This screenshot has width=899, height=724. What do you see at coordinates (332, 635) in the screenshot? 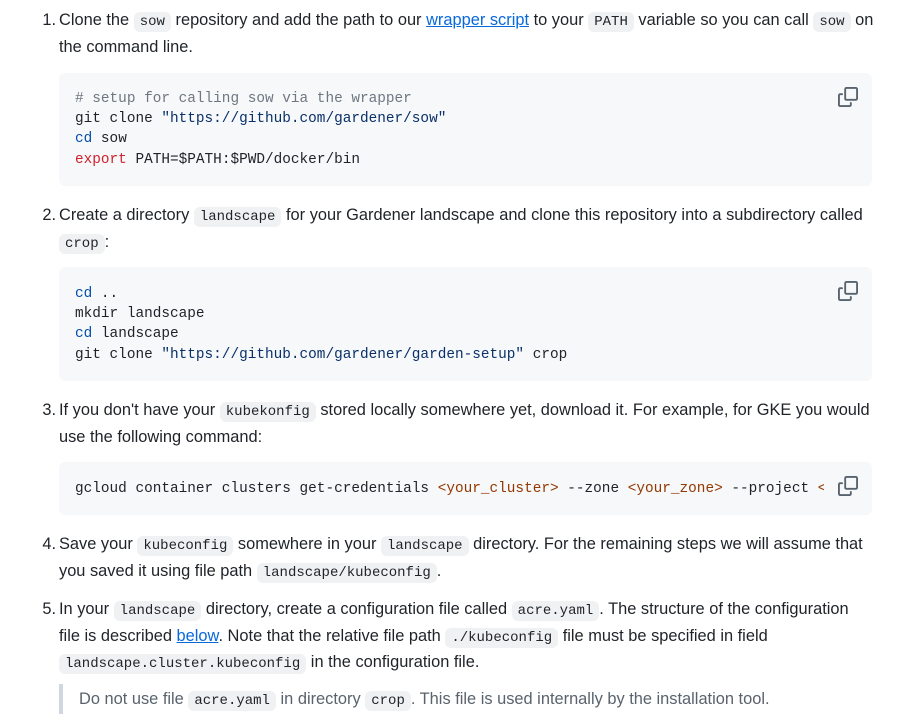
I see `step-5-text-part: . Note that the relative file path` at bounding box center [332, 635].